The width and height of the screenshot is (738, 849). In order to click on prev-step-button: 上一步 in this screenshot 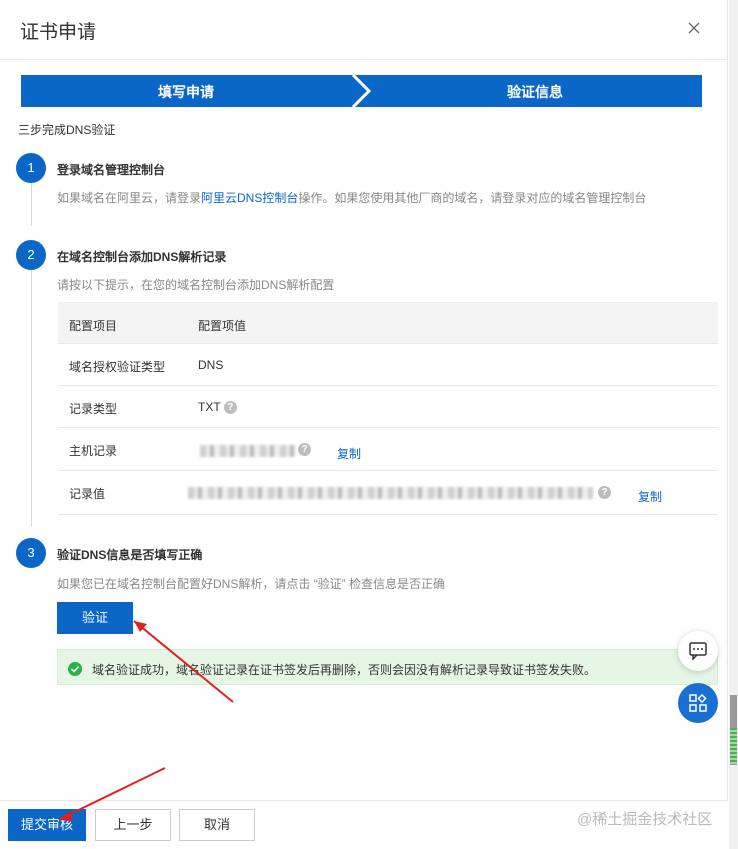, I will do `click(133, 825)`.